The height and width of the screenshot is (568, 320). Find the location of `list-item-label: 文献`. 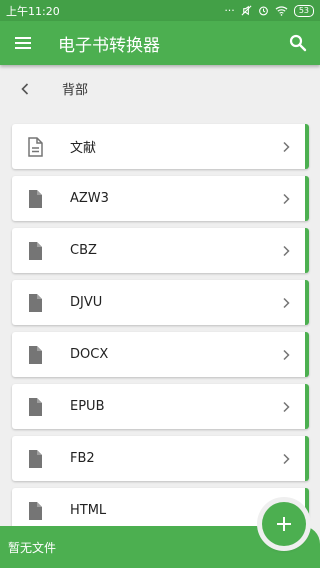

list-item-label: 文献 is located at coordinates (83, 148).